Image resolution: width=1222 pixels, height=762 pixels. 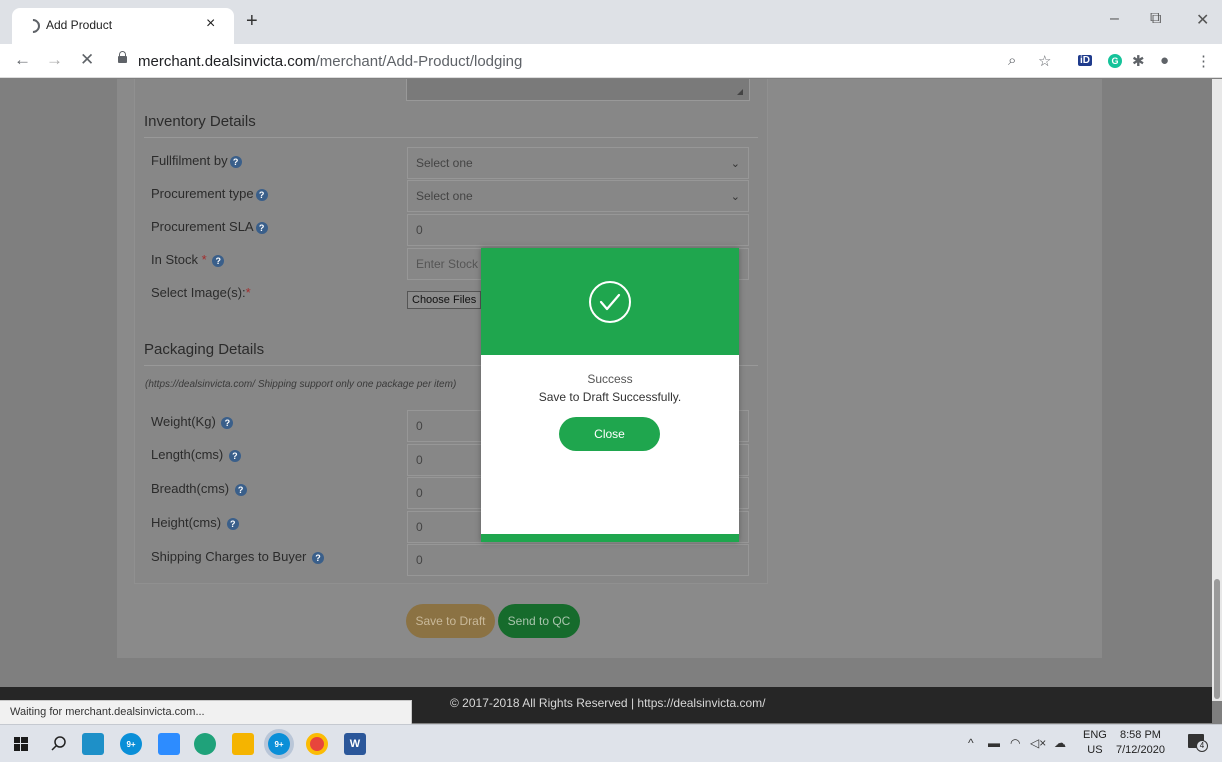 I want to click on extension-id-icon: iD, so click(x=1085, y=60).